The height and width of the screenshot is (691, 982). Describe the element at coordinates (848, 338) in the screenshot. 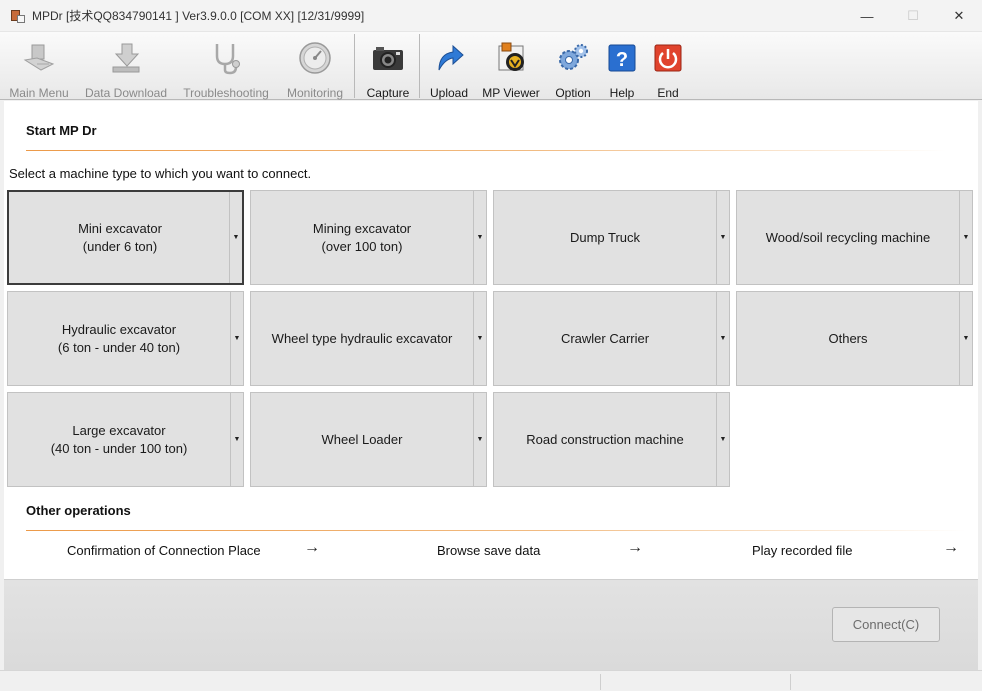

I see `machine-label: Others` at that location.